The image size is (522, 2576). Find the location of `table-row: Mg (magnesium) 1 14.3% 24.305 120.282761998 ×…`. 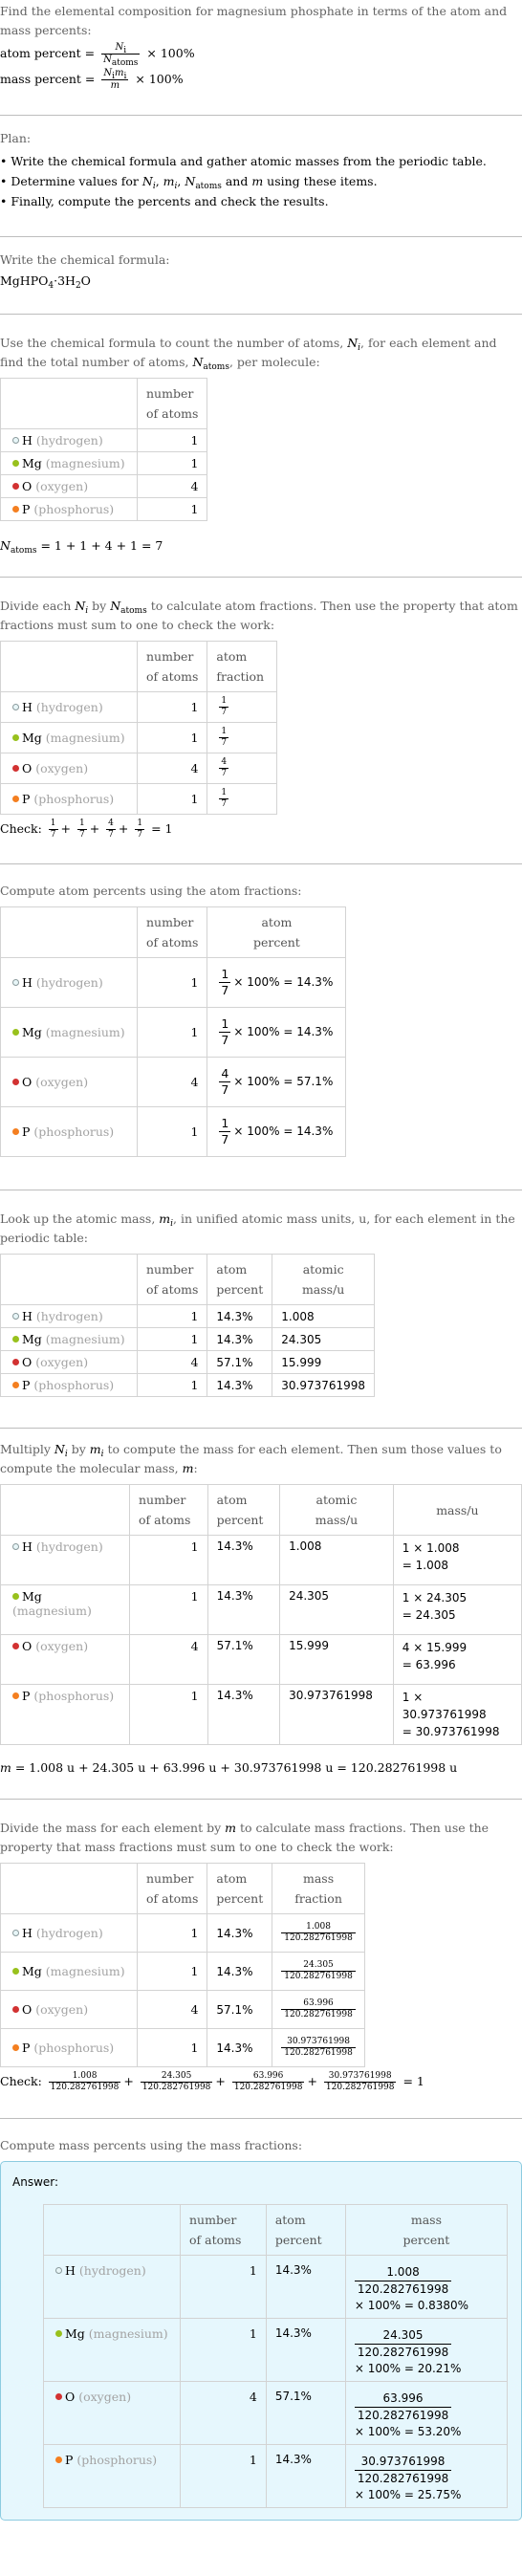

table-row: Mg (magnesium) 1 14.3% 24.305 120.282761998 ×… is located at coordinates (276, 2350).